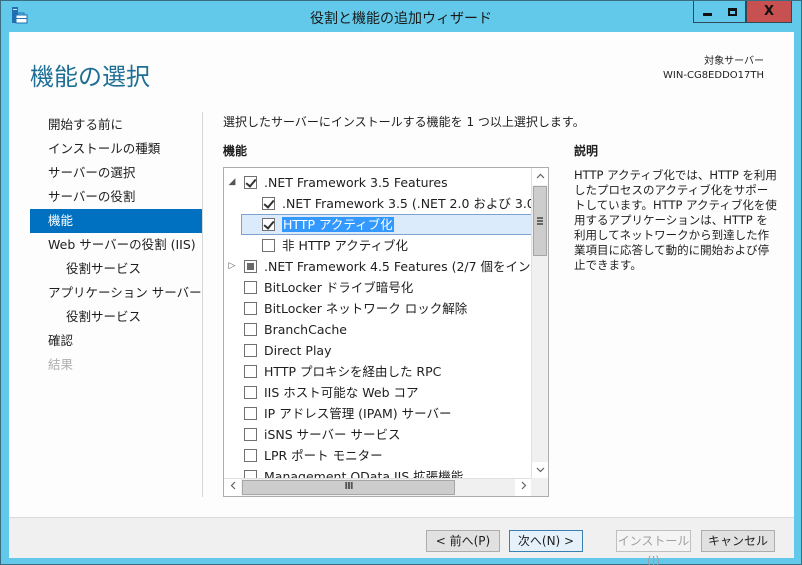  Describe the element at coordinates (353, 371) in the screenshot. I see `feature-label: HTTP プロキシを経由した RPC` at that location.